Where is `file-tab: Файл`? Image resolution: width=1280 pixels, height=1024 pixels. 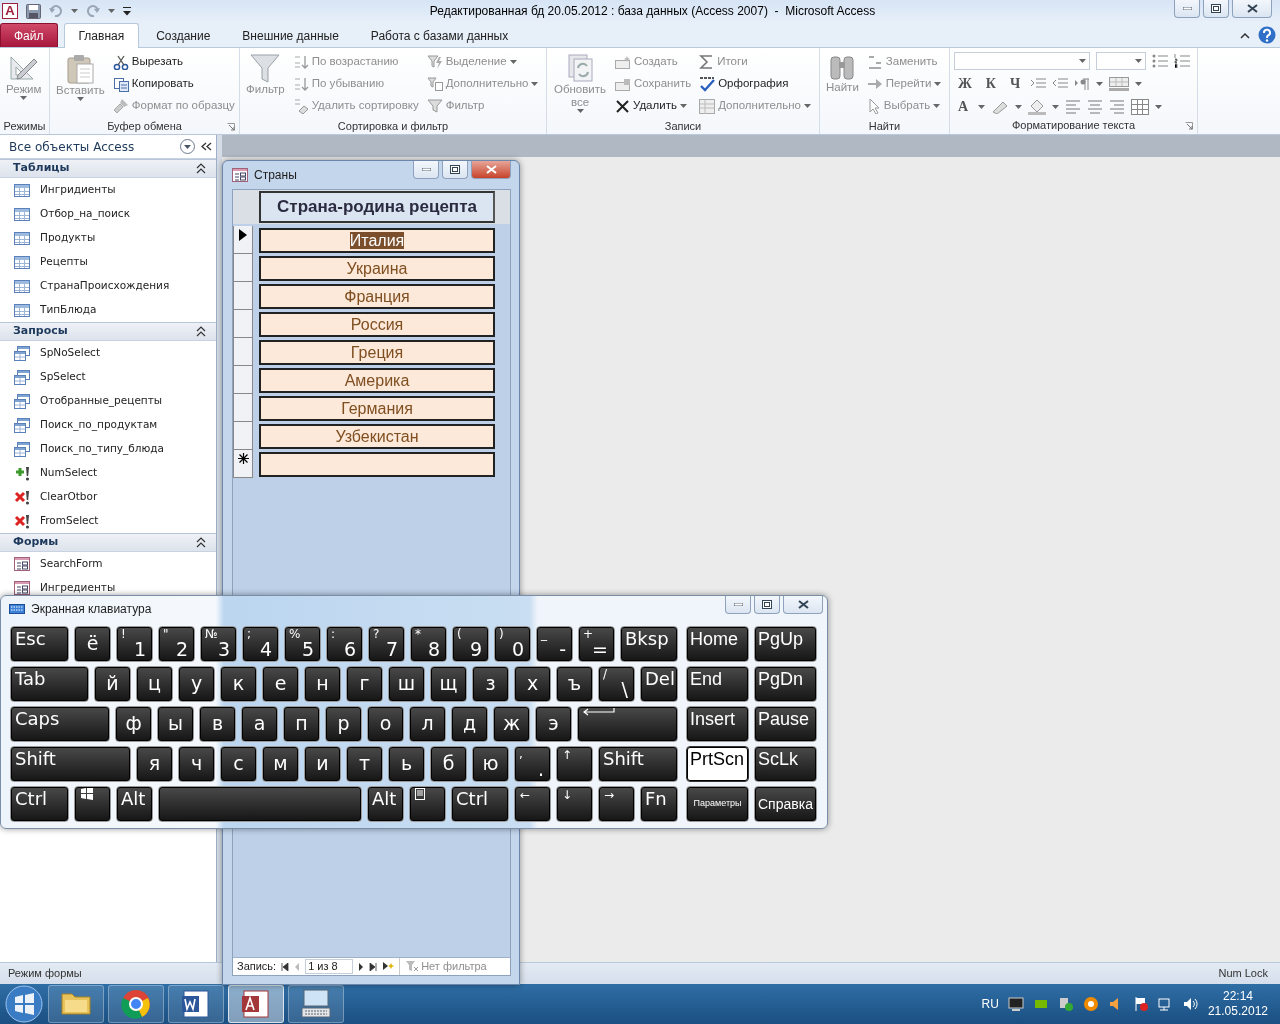
file-tab: Файл is located at coordinates (29, 35).